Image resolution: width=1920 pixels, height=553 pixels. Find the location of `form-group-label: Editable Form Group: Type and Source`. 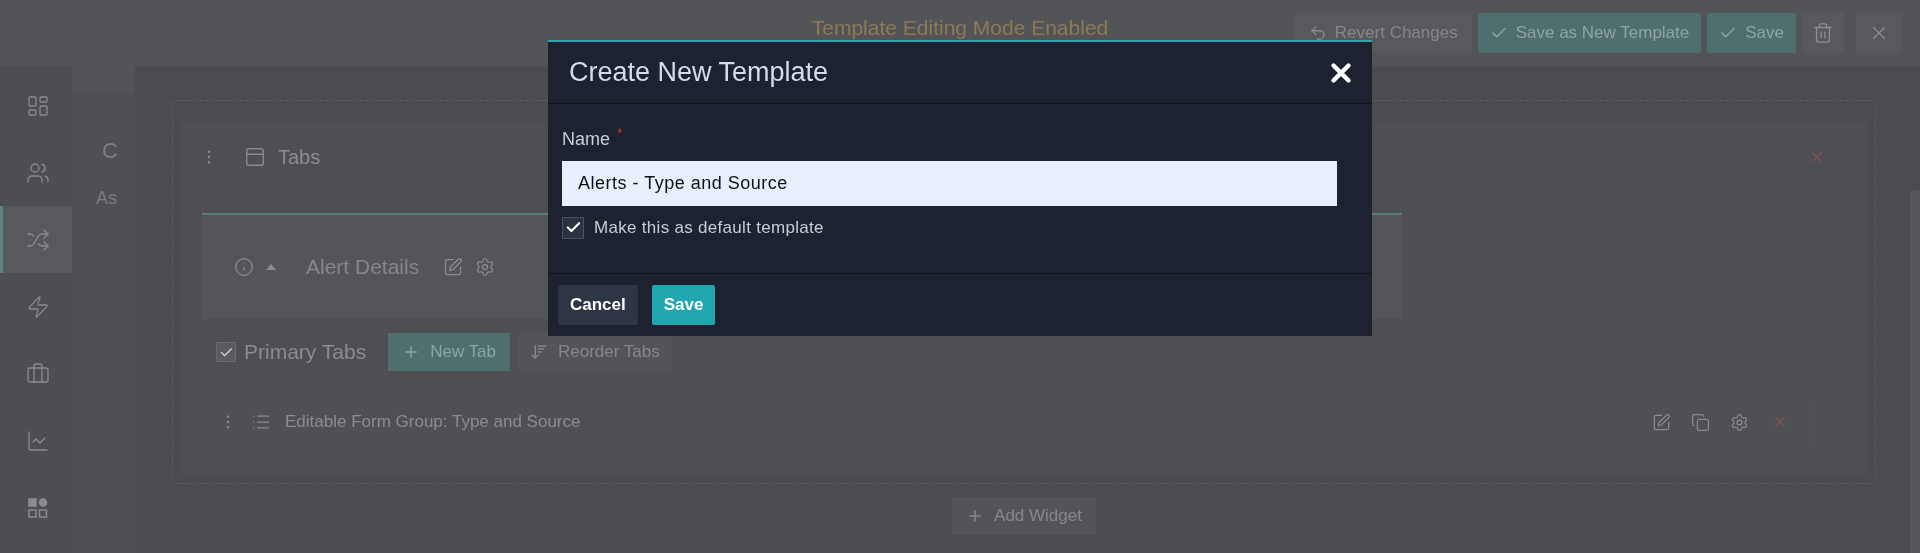

form-group-label: Editable Form Group: Type and Source is located at coordinates (433, 422).